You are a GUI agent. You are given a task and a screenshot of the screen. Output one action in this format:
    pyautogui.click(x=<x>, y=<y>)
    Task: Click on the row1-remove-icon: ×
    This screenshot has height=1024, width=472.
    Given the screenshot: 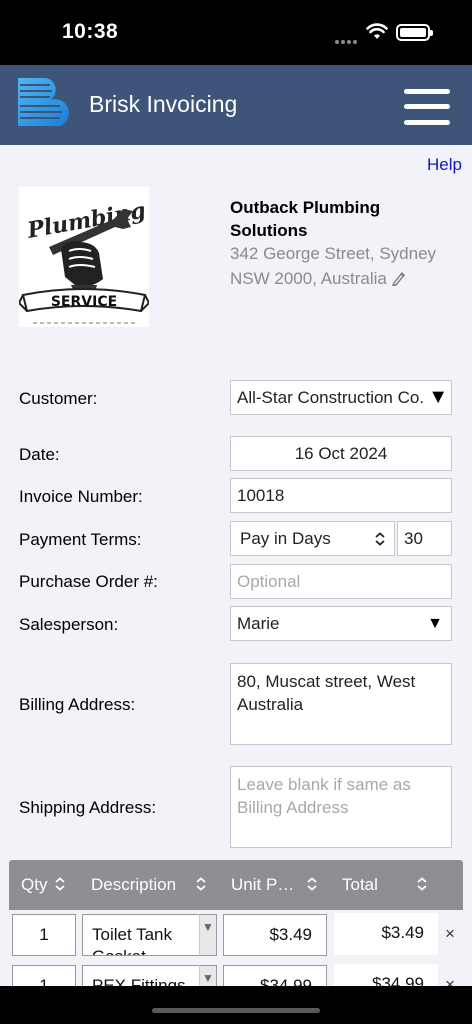 What is the action you would take?
    pyautogui.click(x=450, y=934)
    